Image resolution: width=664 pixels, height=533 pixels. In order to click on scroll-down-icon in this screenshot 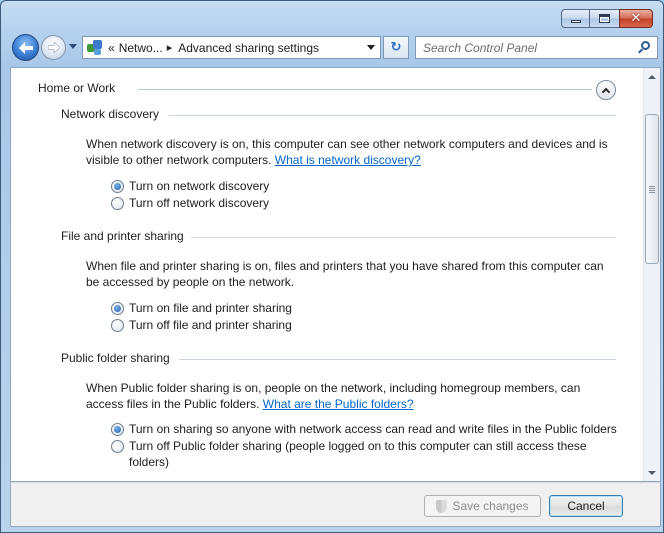, I will do `click(652, 472)`.